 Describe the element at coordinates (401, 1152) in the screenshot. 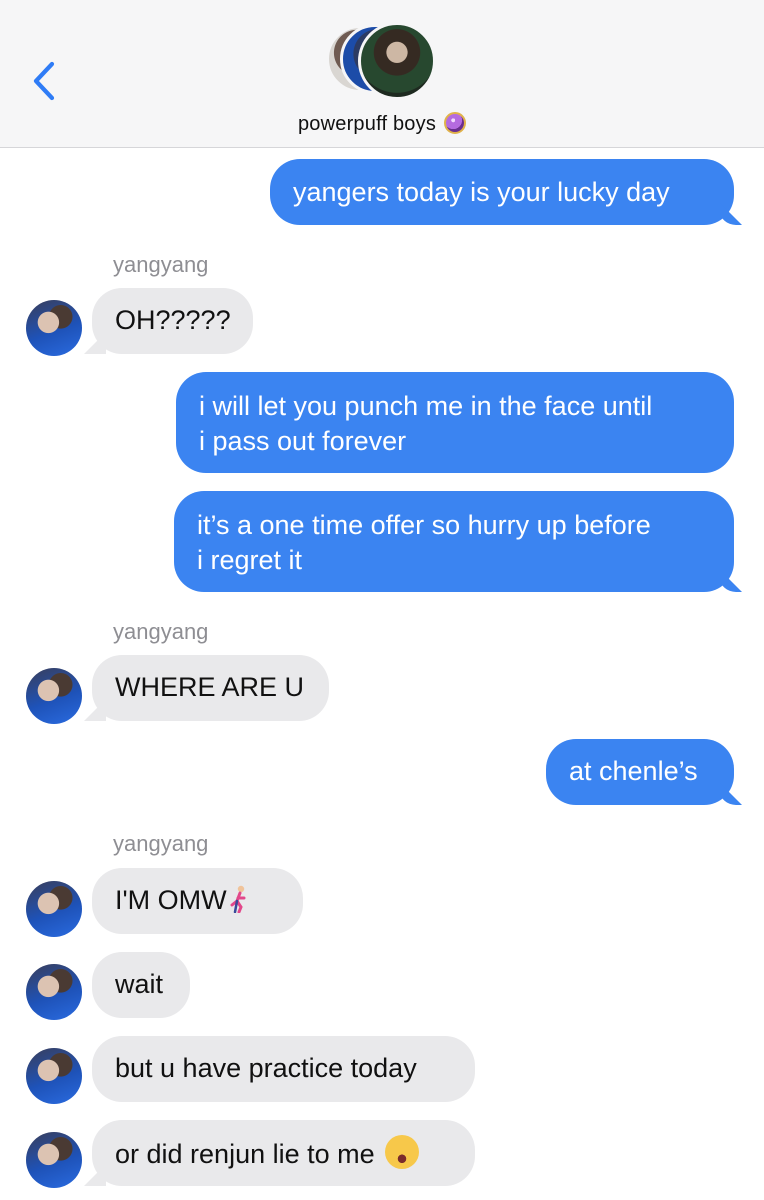

I see `crying-face-emoji` at that location.